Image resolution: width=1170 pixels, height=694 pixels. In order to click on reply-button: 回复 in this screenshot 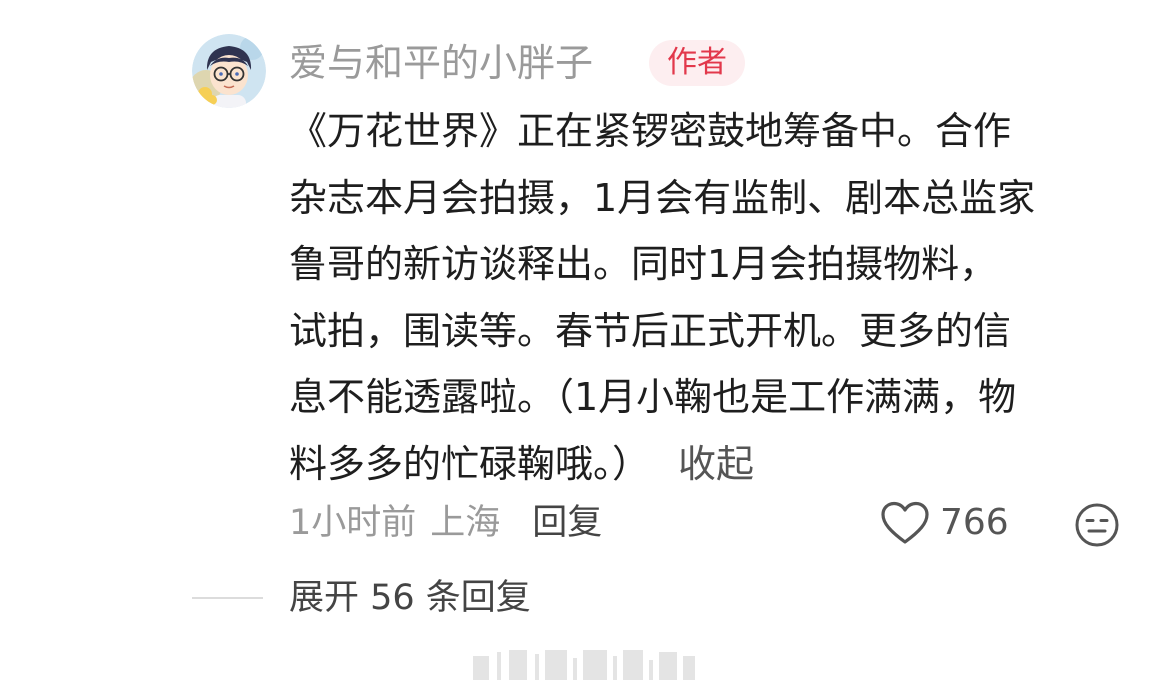, I will do `click(567, 523)`.